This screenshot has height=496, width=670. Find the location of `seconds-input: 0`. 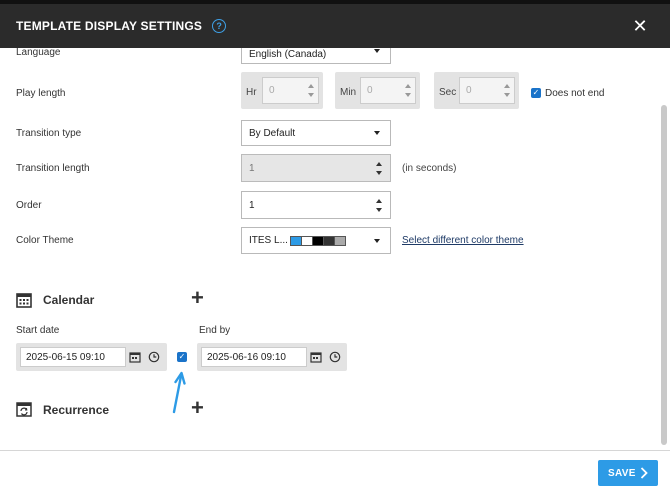

seconds-input: 0 is located at coordinates (487, 90).